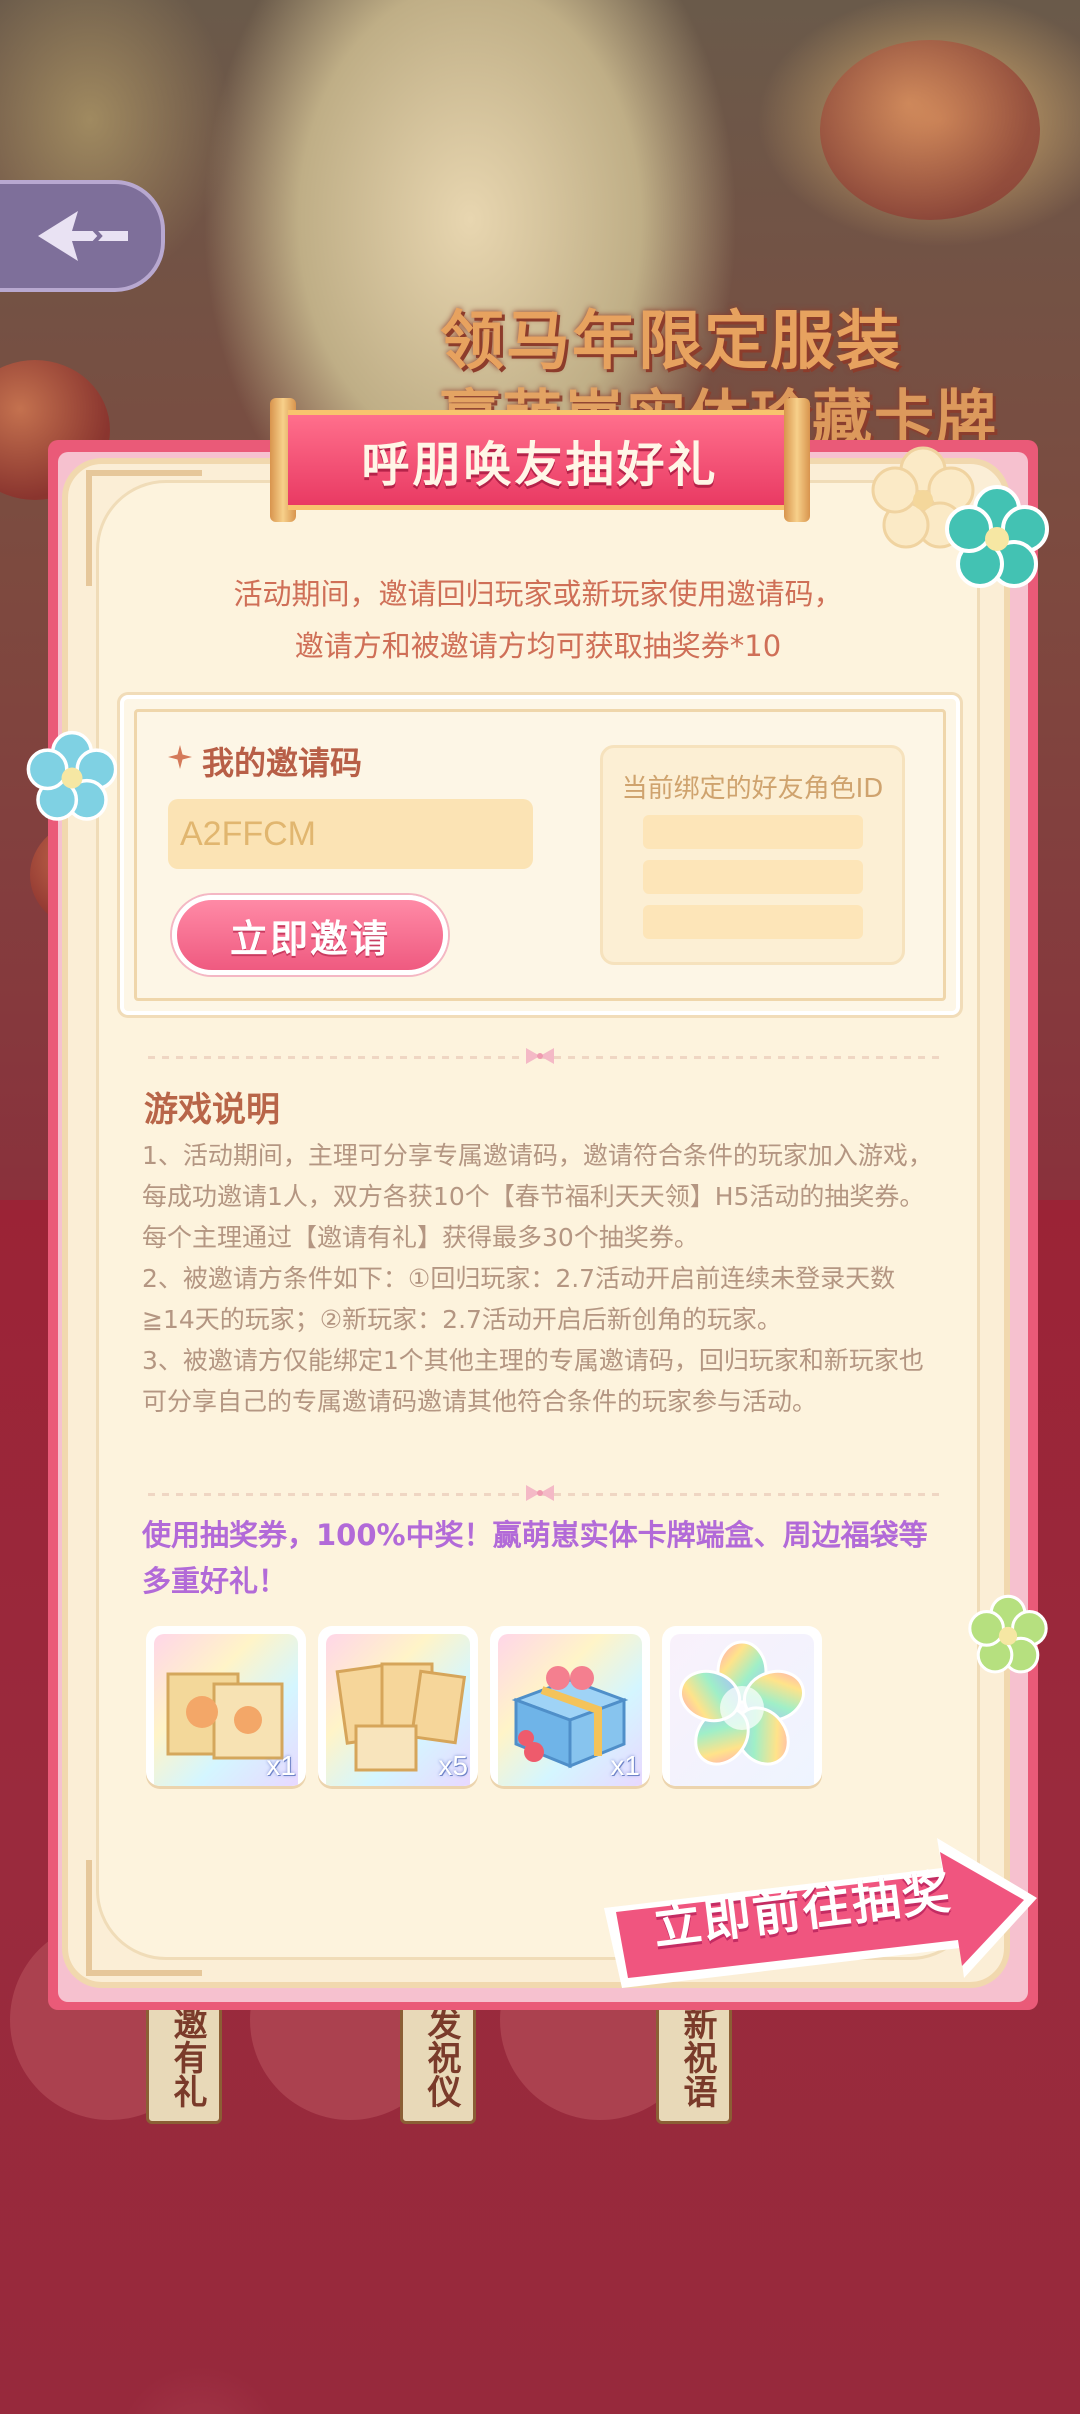  What do you see at coordinates (797, 460) in the screenshot?
I see `scroll-roll-right` at bounding box center [797, 460].